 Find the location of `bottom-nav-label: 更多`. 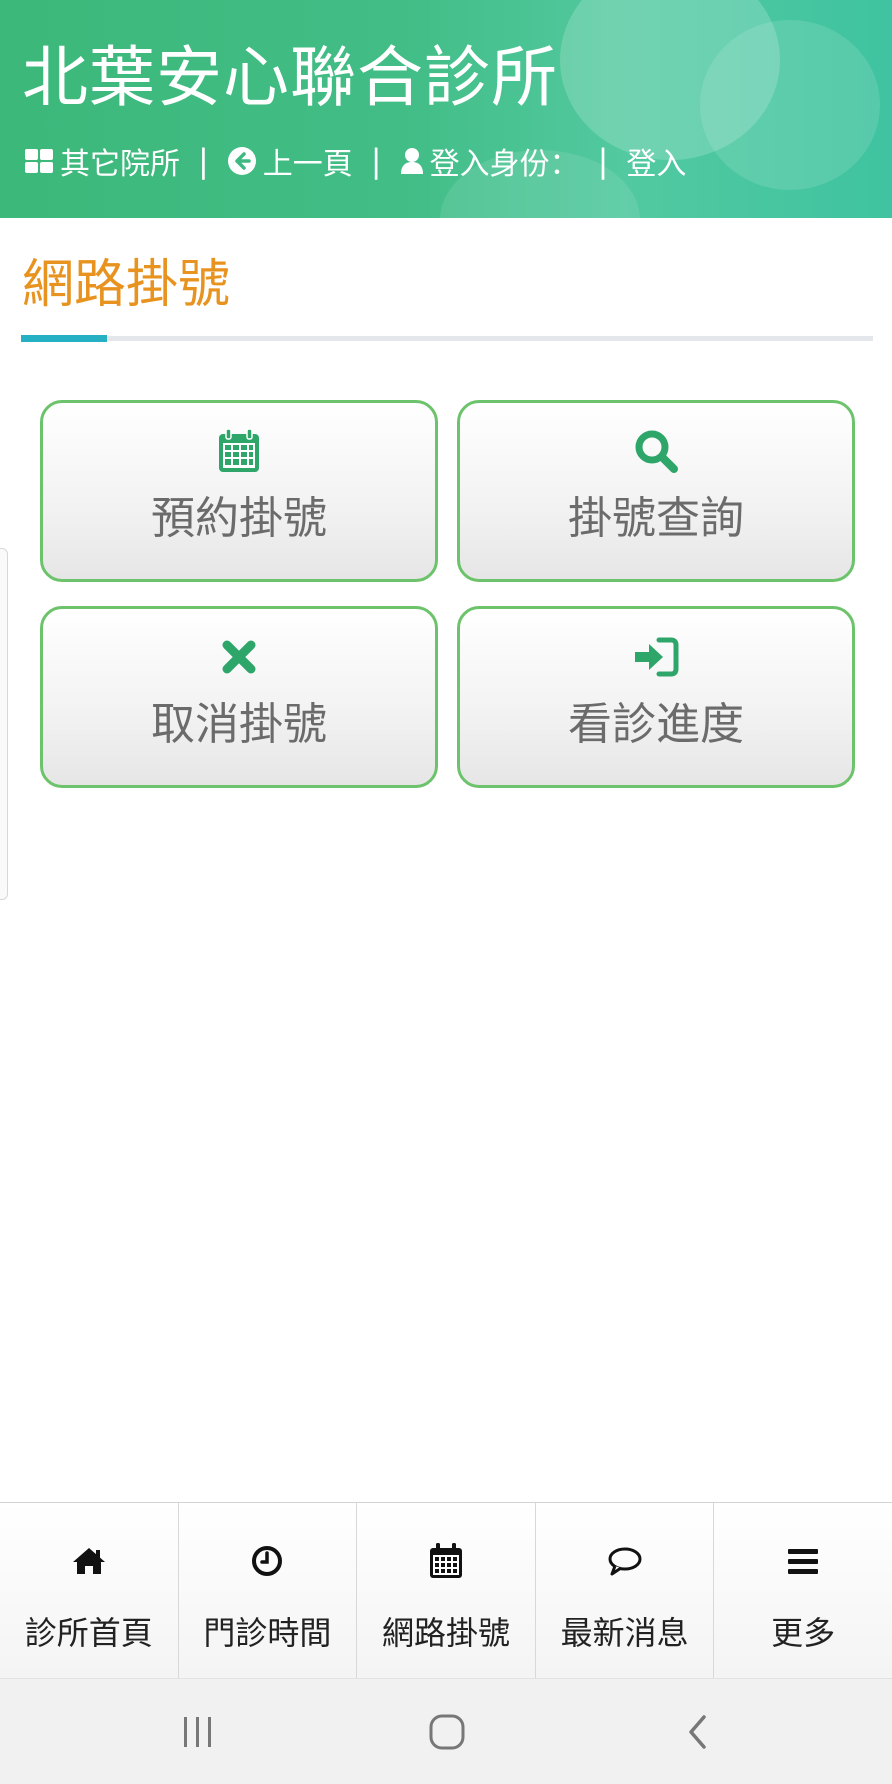

bottom-nav-label: 更多 is located at coordinates (803, 1633).